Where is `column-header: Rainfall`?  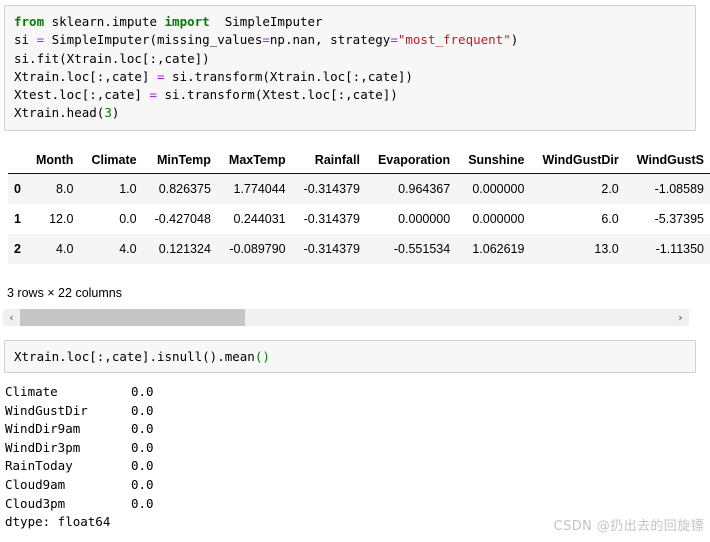
column-header: Rainfall is located at coordinates (331, 161).